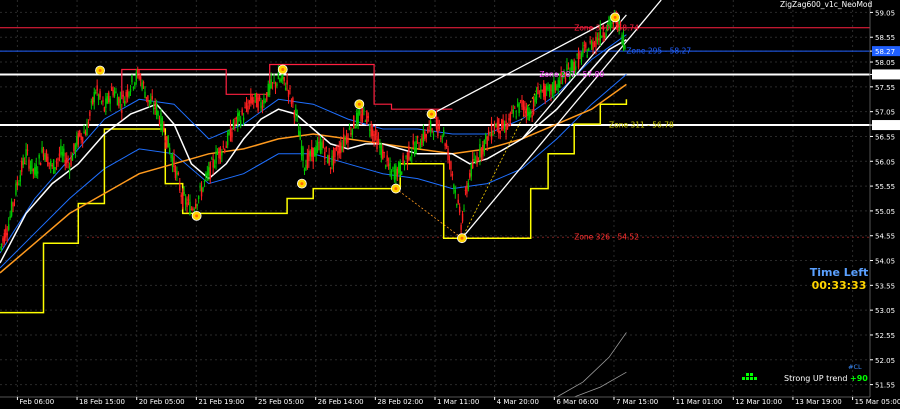 The height and width of the screenshot is (409, 900). What do you see at coordinates (162, 401) in the screenshot?
I see `time-tick-label: 20 Feb 05:00` at bounding box center [162, 401].